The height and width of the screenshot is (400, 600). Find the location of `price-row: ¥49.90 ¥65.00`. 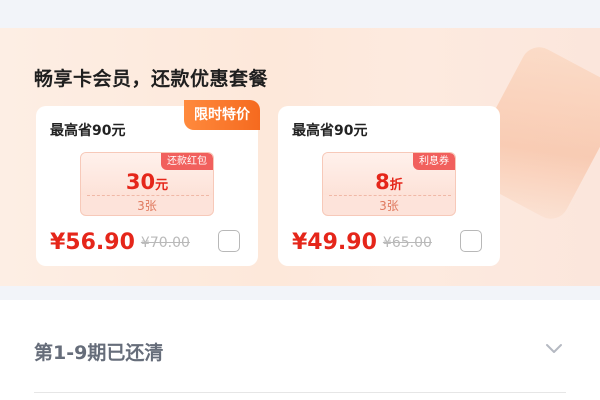

price-row: ¥49.90 ¥65.00 is located at coordinates (362, 245).